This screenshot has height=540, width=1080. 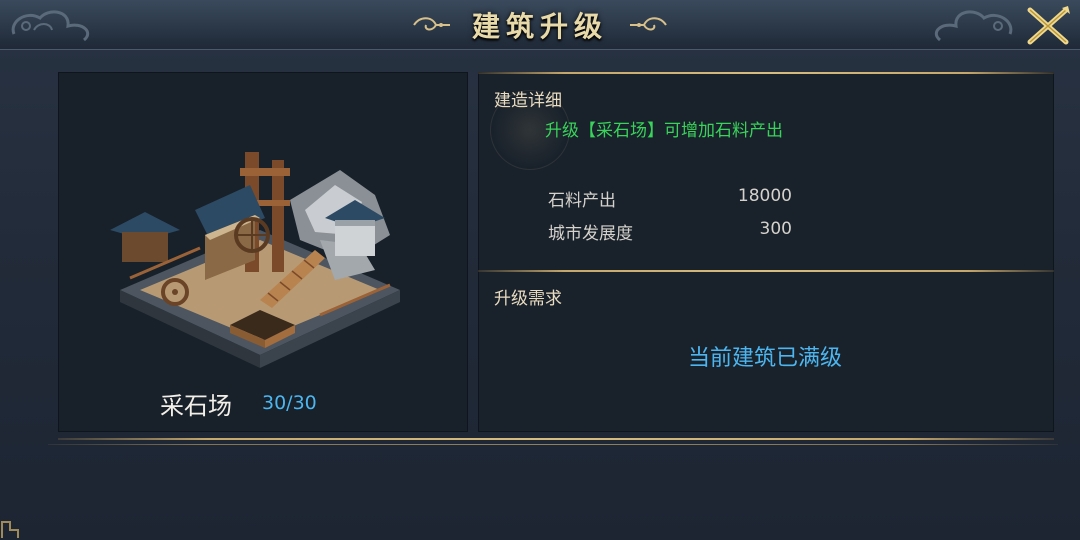 What do you see at coordinates (528, 299) in the screenshot?
I see `requirements-section-label: 升级需求` at bounding box center [528, 299].